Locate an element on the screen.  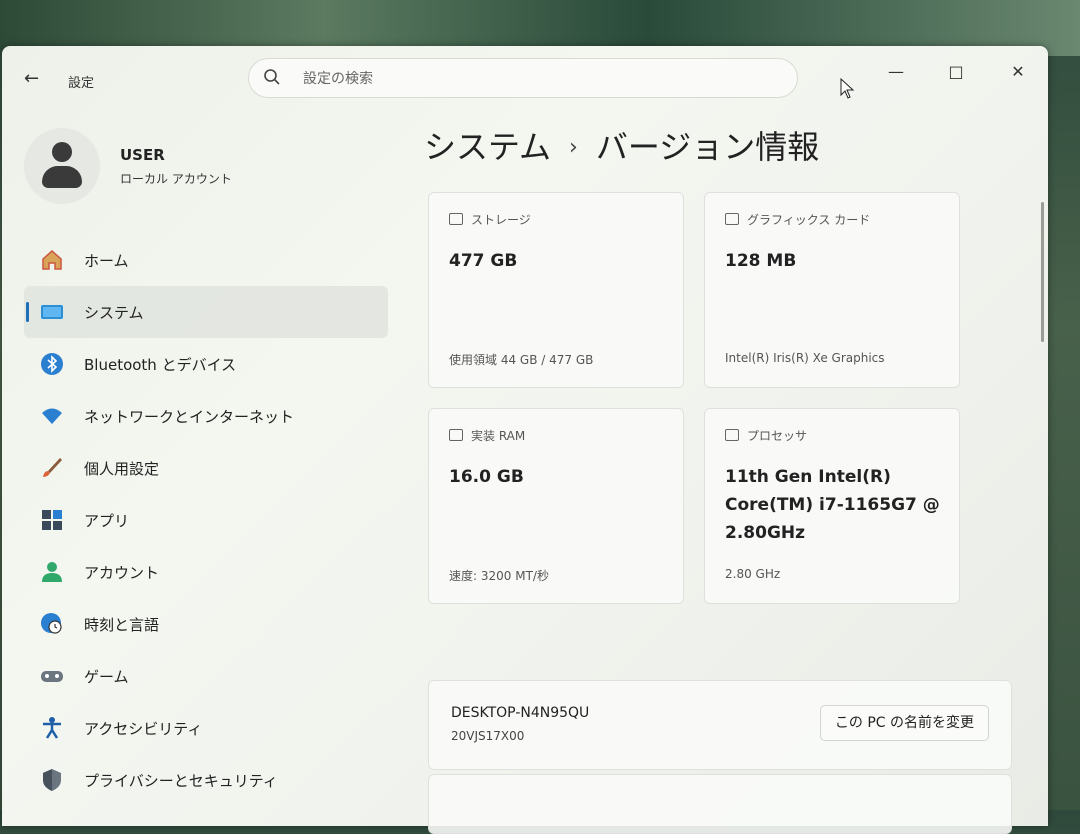
sidebar-item-apps: アプリ is located at coordinates (206, 520).